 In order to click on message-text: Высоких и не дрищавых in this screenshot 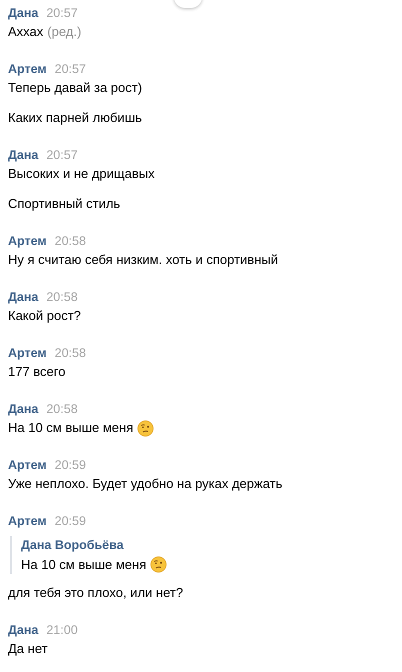, I will do `click(81, 174)`.